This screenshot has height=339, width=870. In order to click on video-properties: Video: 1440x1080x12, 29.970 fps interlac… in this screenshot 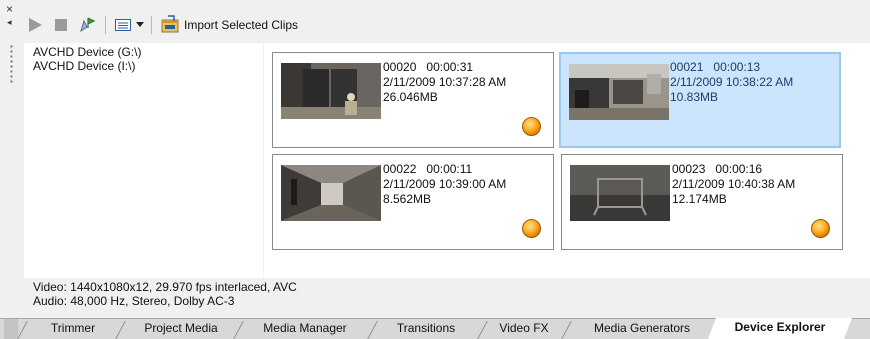, I will do `click(165, 287)`.